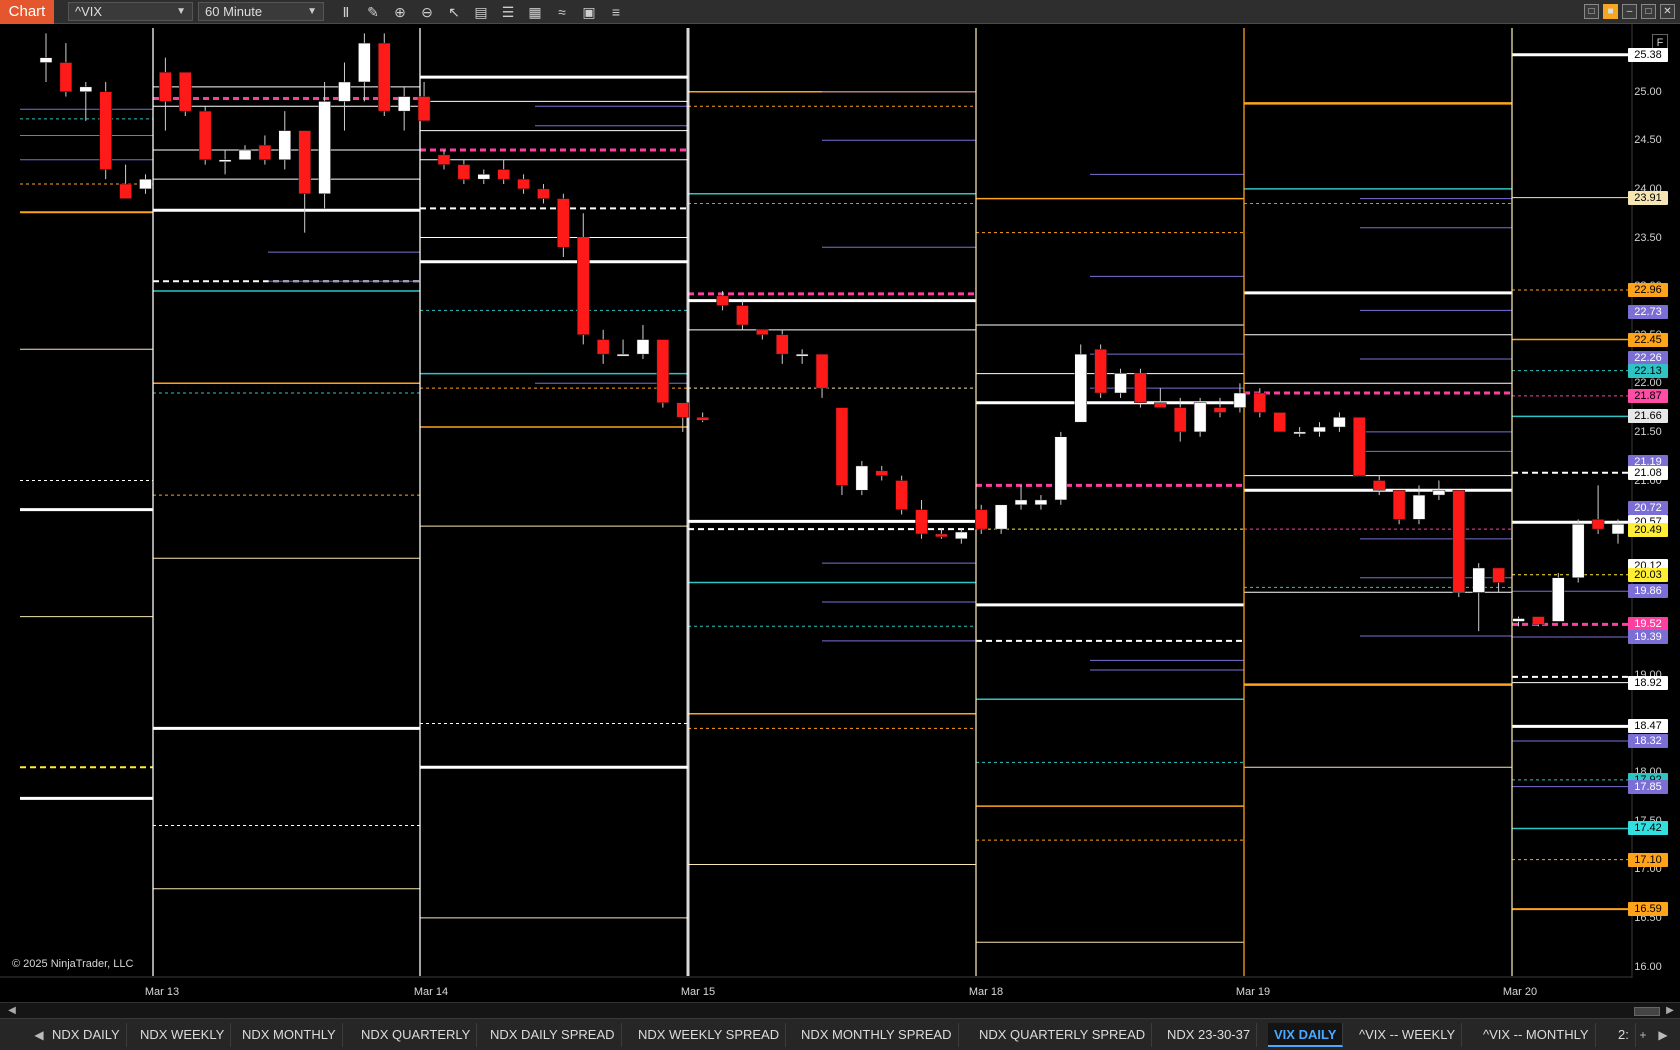 The width and height of the screenshot is (1680, 1050). I want to click on tab-scroll-left-icon: ◀, so click(39, 1035).